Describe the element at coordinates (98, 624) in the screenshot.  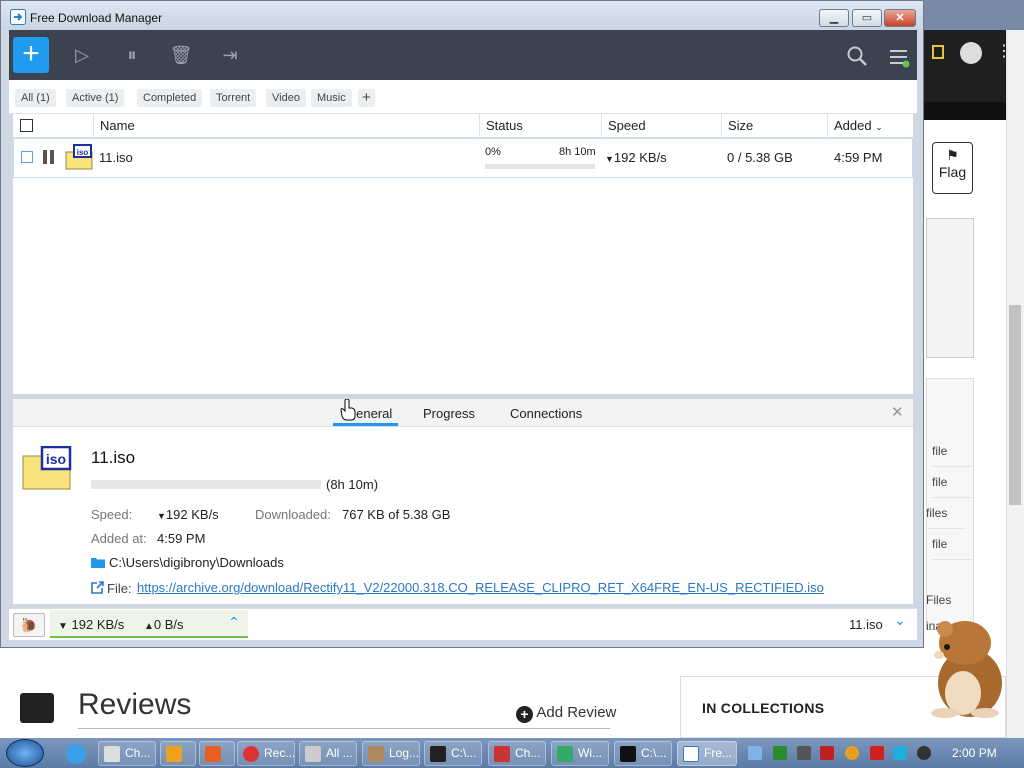
I see `total-down-speed-value: 192 KB/s` at that location.